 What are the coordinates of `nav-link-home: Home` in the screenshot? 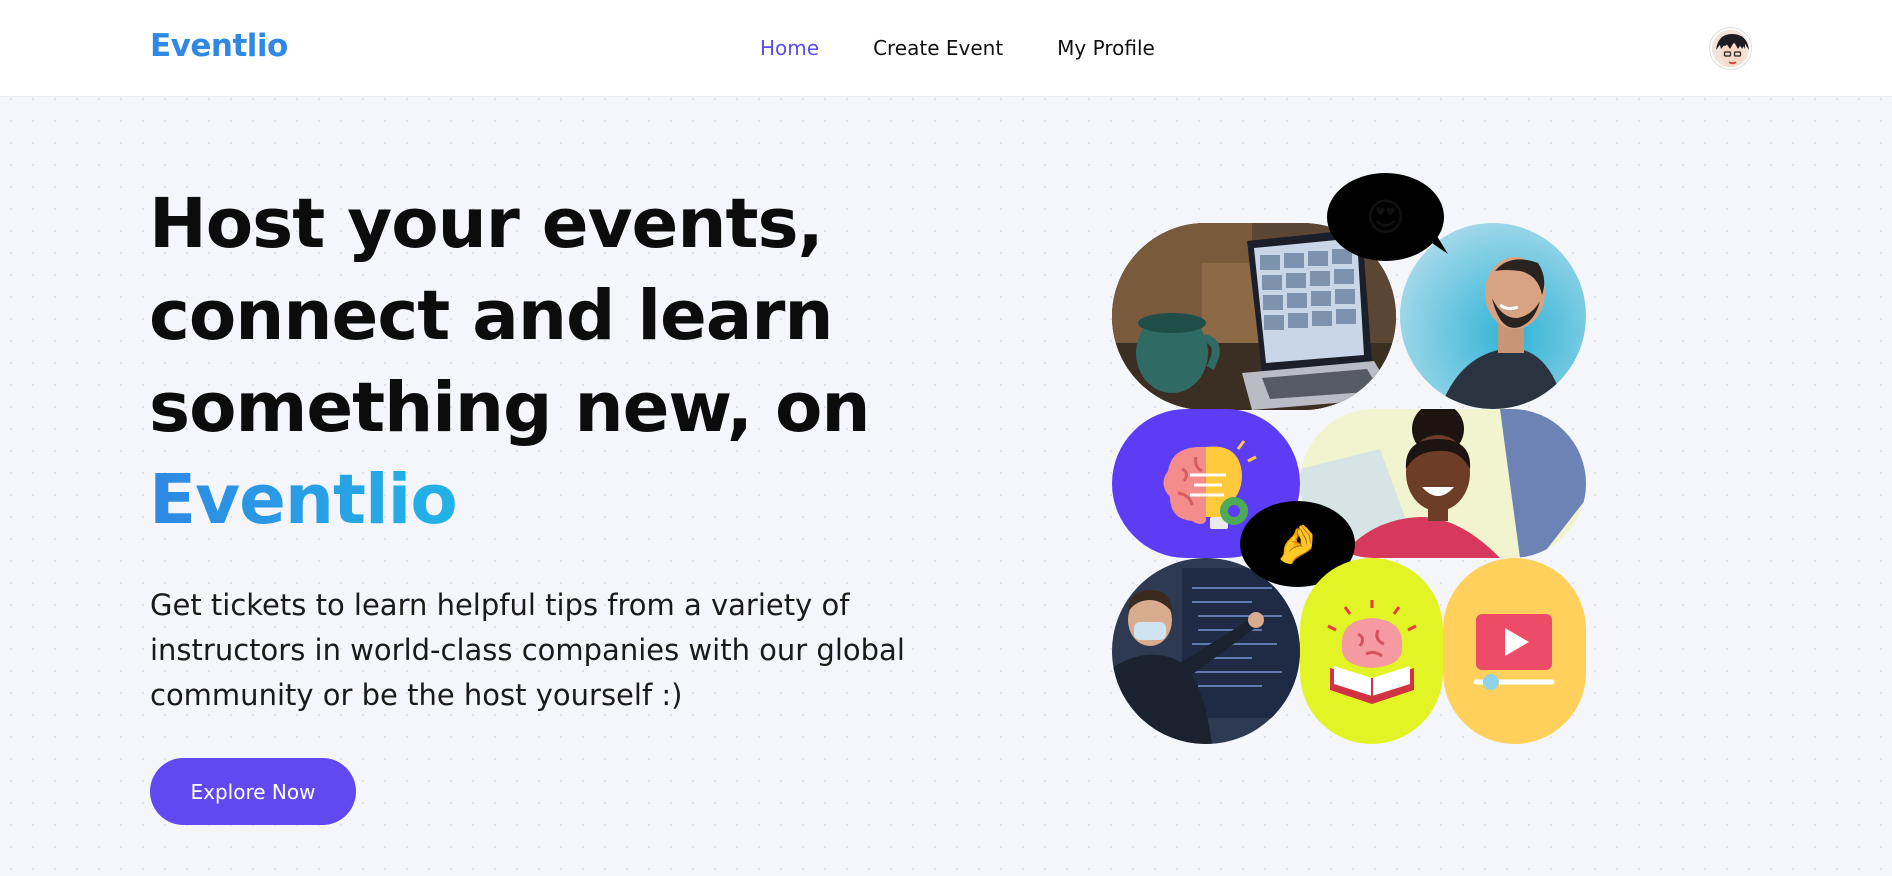 It's located at (789, 48).